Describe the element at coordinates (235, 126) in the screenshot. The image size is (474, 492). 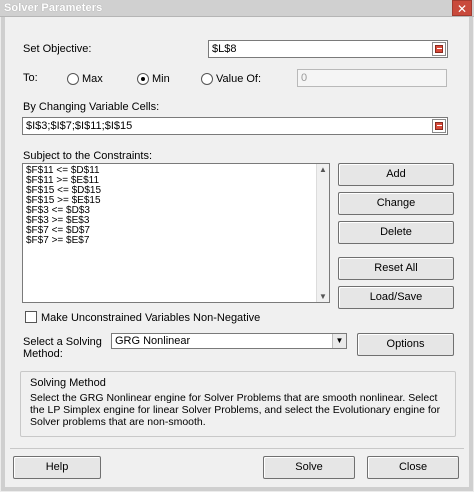
I see `changing-cells-input: $I$3;$I$7;$I$11;$I$15` at that location.